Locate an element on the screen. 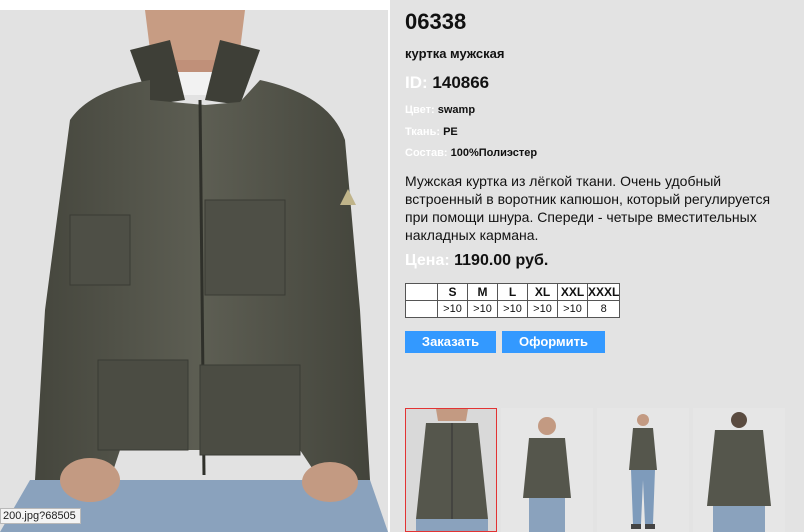 The image size is (804, 532). checkout-button: Оформить is located at coordinates (553, 342).